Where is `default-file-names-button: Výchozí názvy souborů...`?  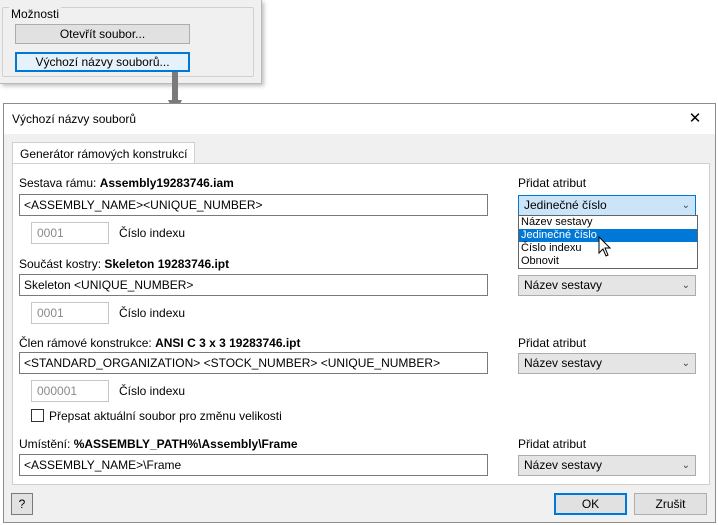 default-file-names-button: Výchozí názvy souborů... is located at coordinates (102, 62).